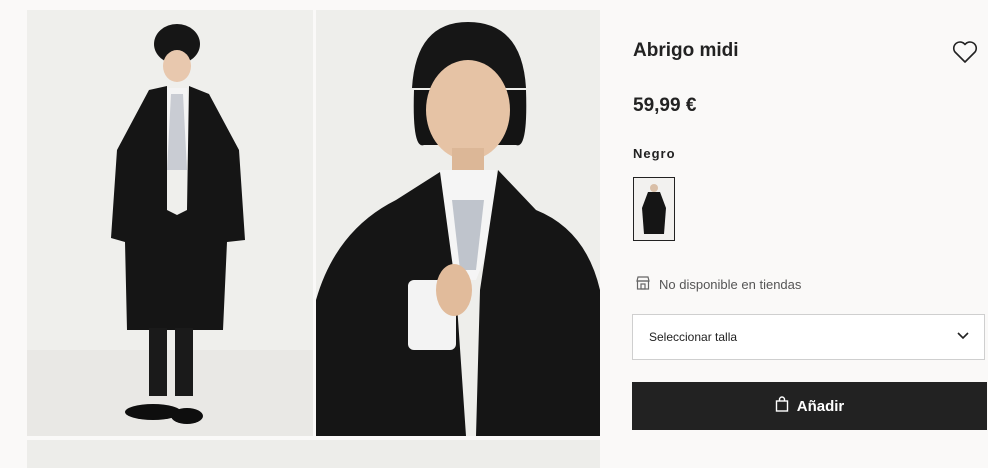 This screenshot has height=468, width=988. What do you see at coordinates (686, 50) in the screenshot?
I see `product-title: Abrigo midi` at bounding box center [686, 50].